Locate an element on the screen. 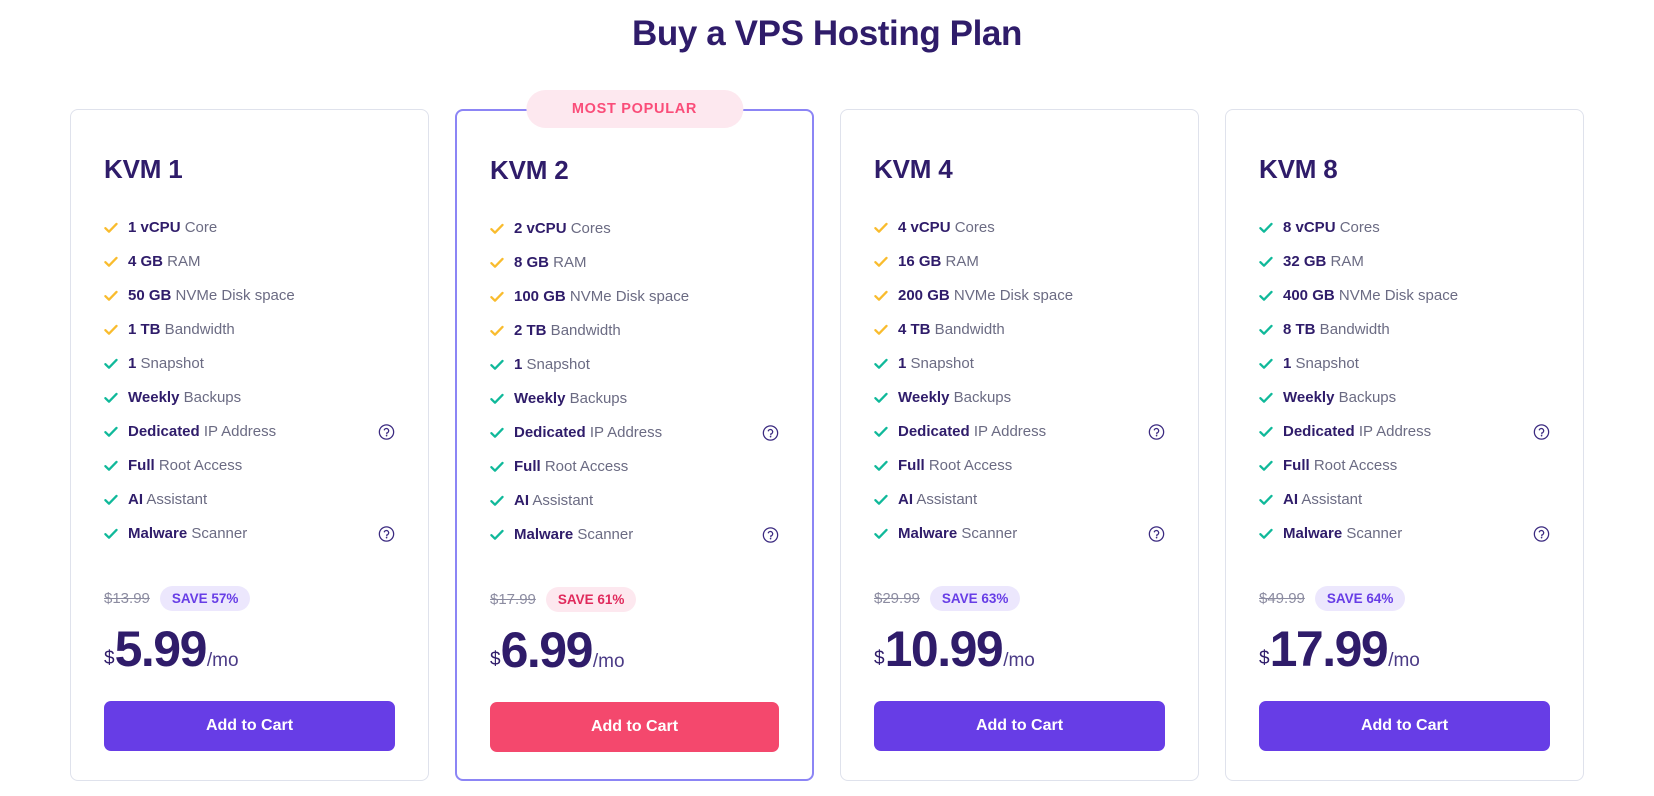 This screenshot has height=796, width=1654. feature-item: 200 GB NVMe Disk space is located at coordinates (1019, 296).